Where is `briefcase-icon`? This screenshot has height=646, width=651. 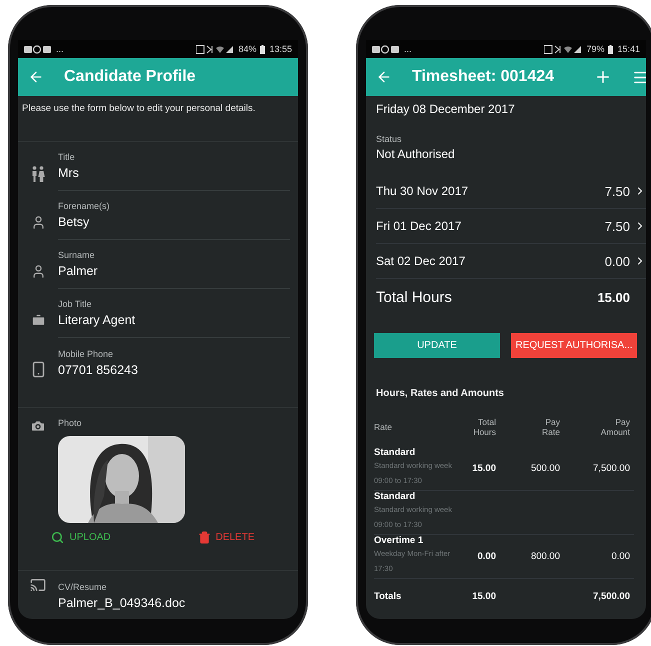
briefcase-icon is located at coordinates (38, 320).